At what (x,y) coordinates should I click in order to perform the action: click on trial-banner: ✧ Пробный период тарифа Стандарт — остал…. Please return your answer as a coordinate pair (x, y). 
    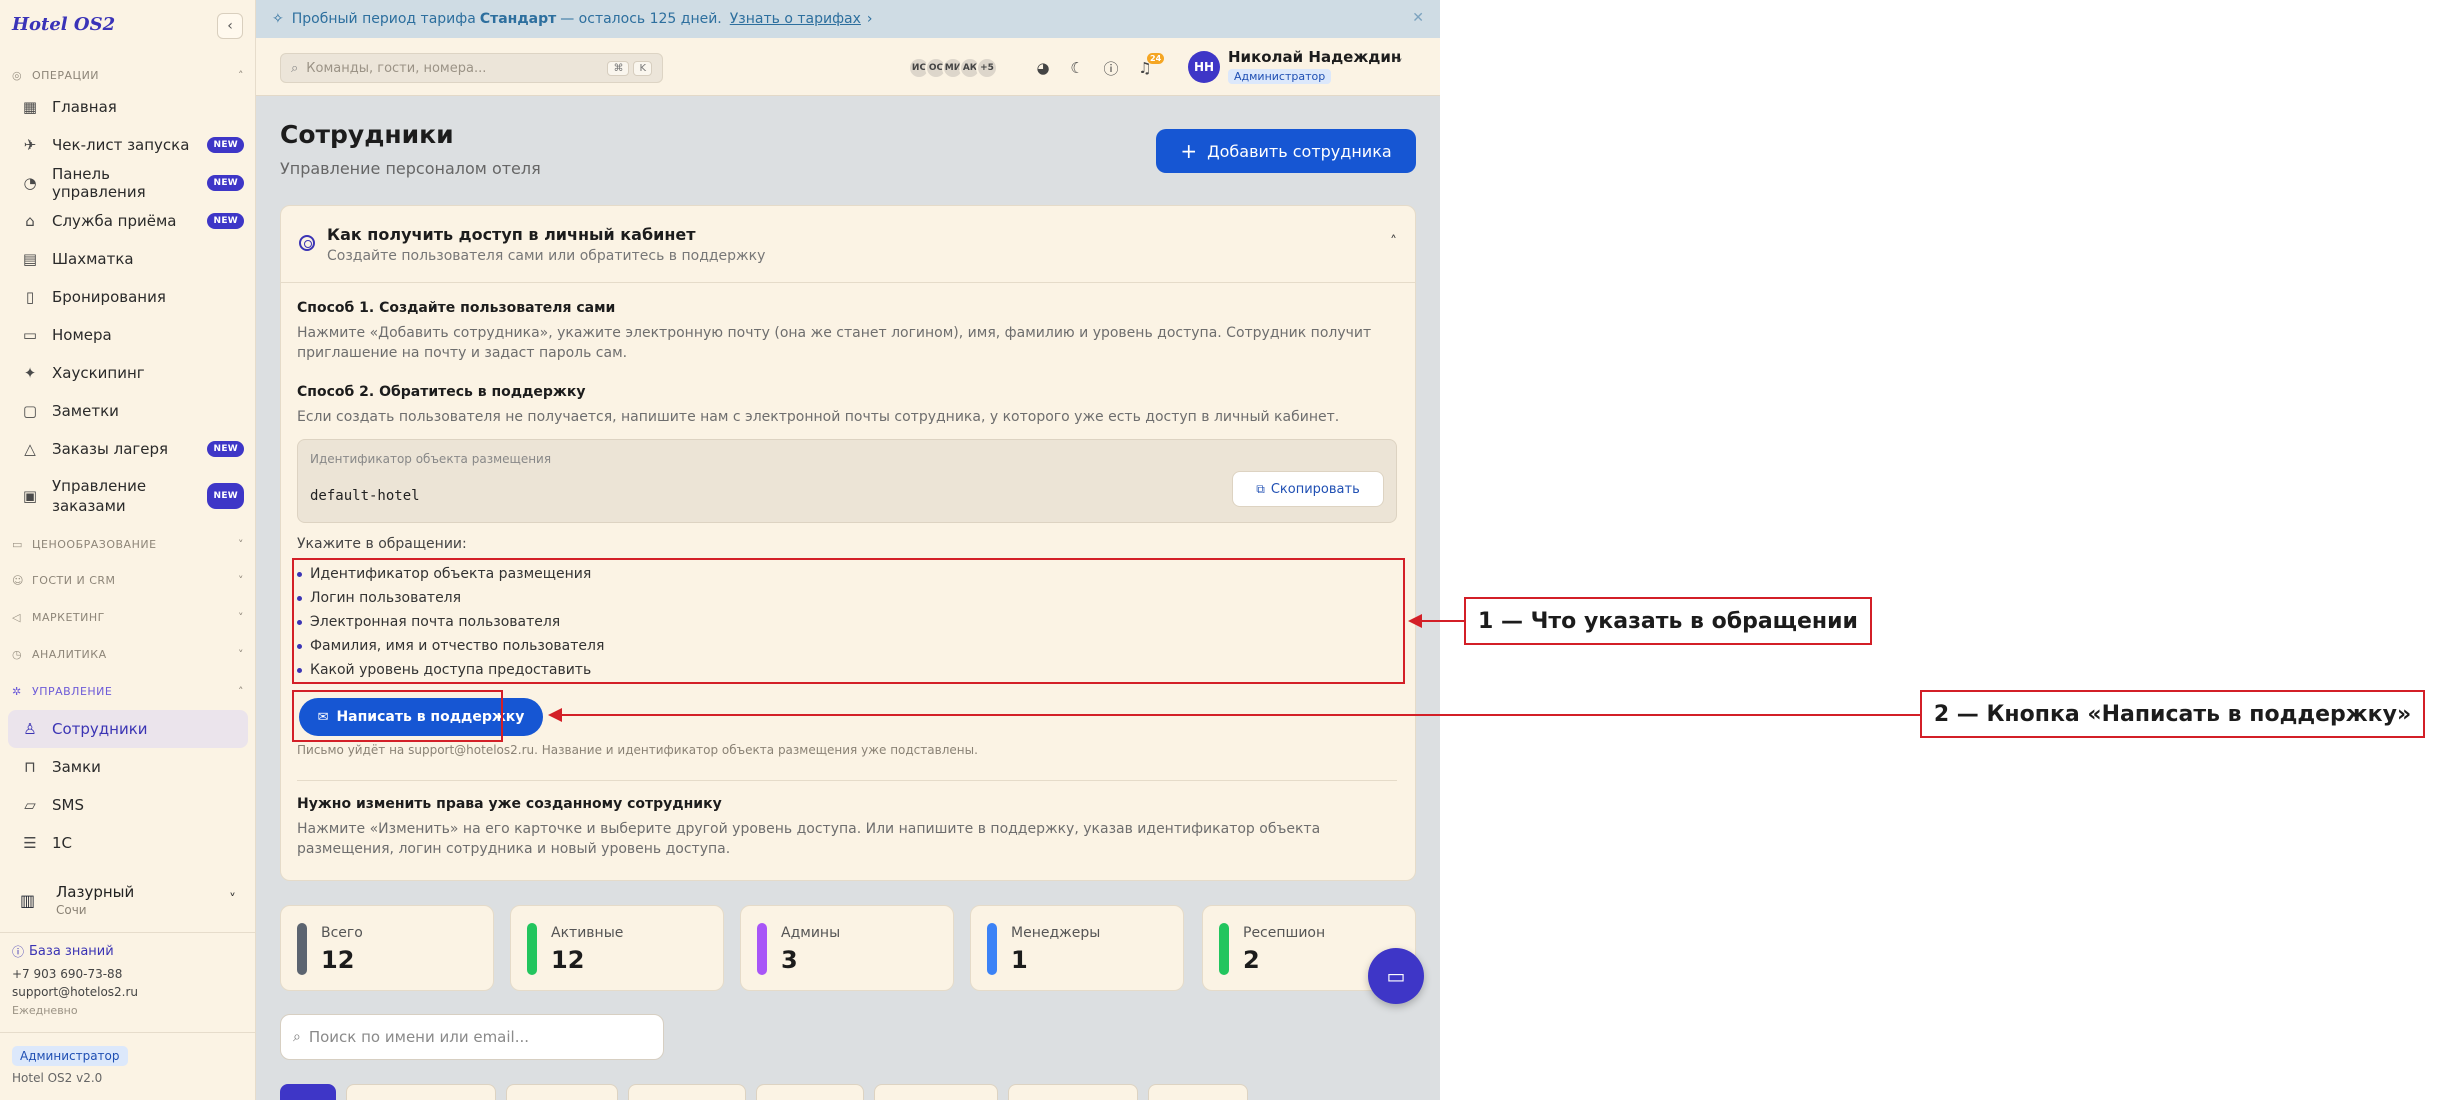
    Looking at the image, I should click on (848, 19).